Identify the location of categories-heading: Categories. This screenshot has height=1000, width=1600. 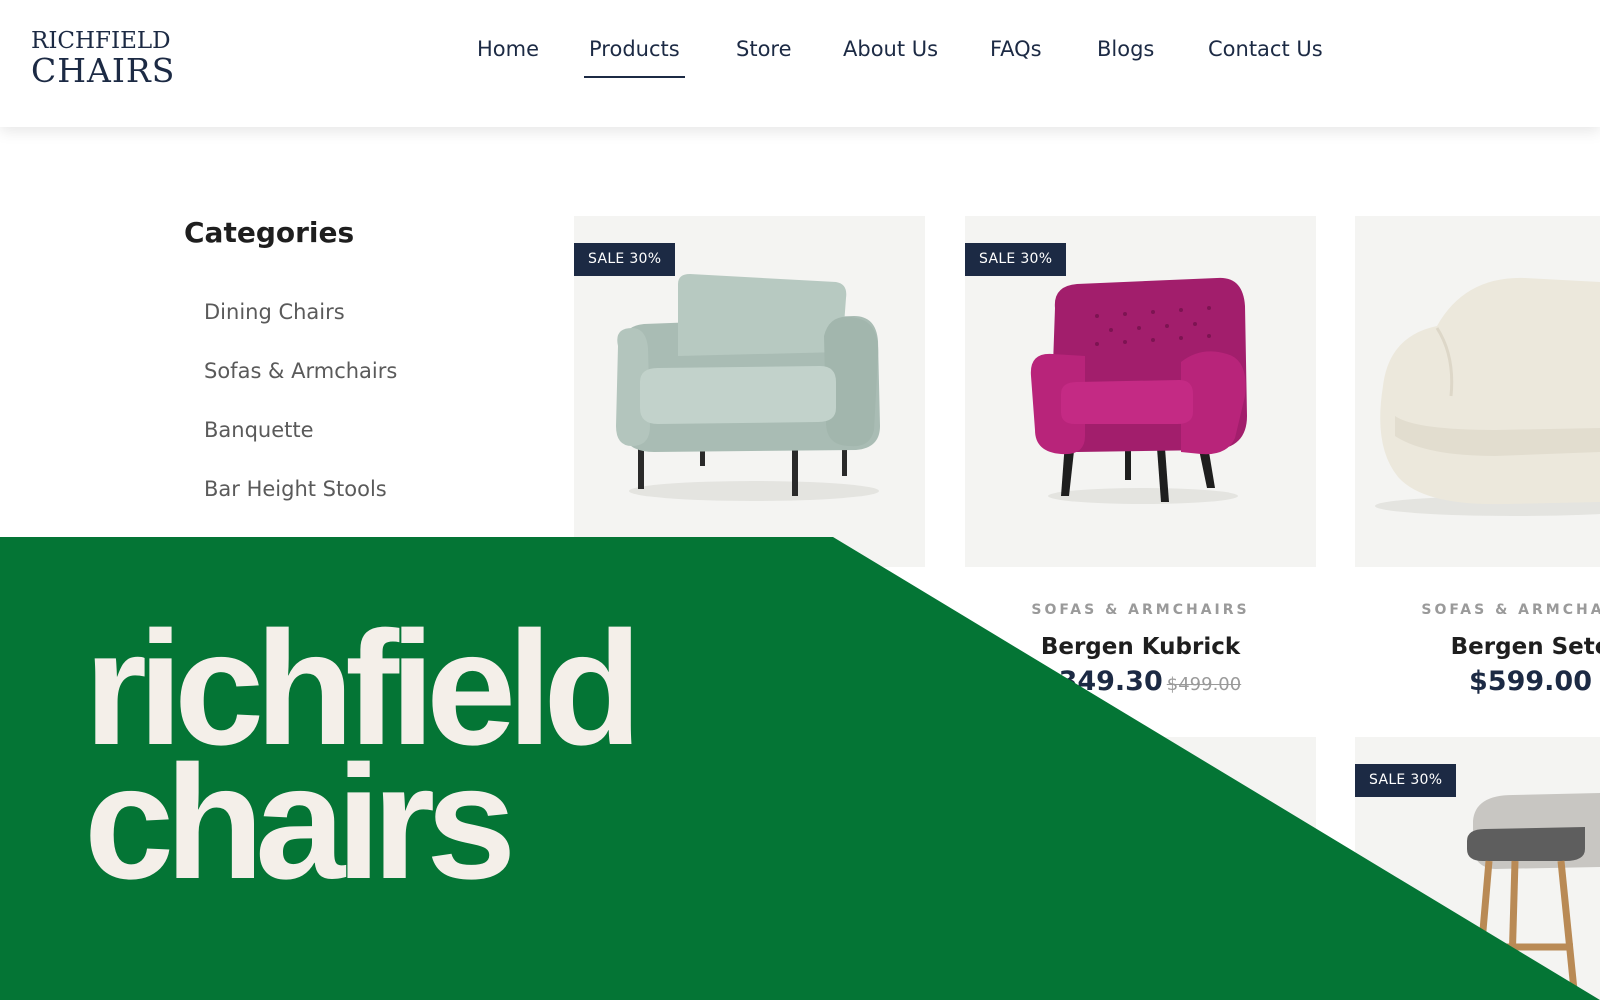
(269, 232).